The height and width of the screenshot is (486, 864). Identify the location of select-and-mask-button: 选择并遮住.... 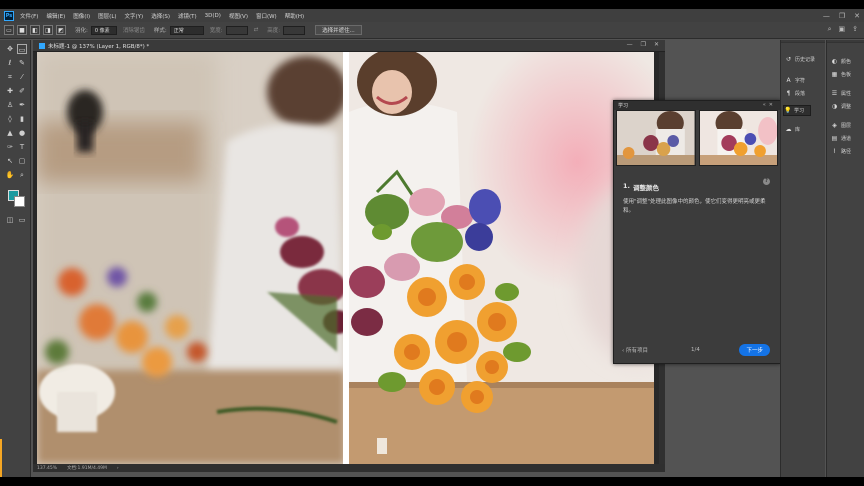
(338, 30).